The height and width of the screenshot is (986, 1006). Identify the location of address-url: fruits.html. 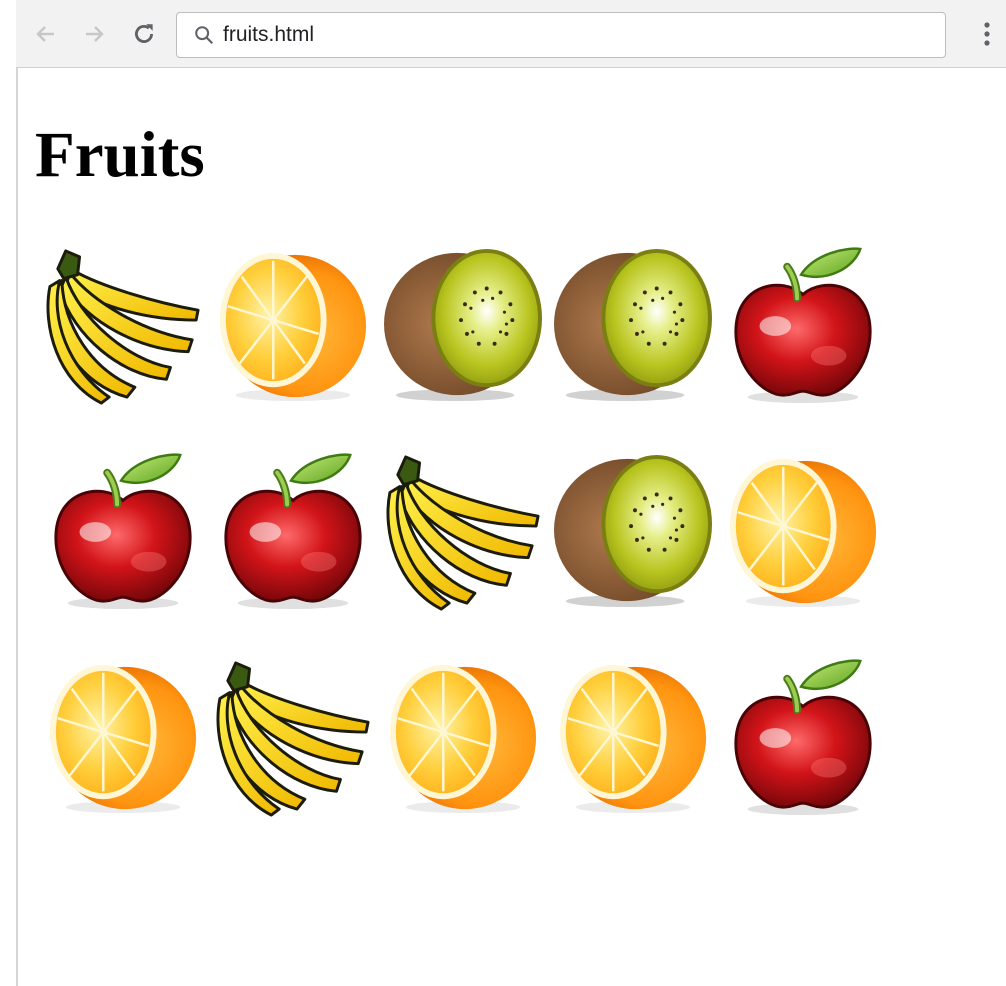
(269, 34).